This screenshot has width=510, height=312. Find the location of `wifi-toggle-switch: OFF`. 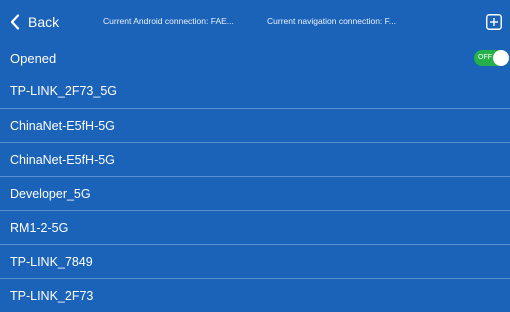

wifi-toggle-switch: OFF is located at coordinates (491, 58).